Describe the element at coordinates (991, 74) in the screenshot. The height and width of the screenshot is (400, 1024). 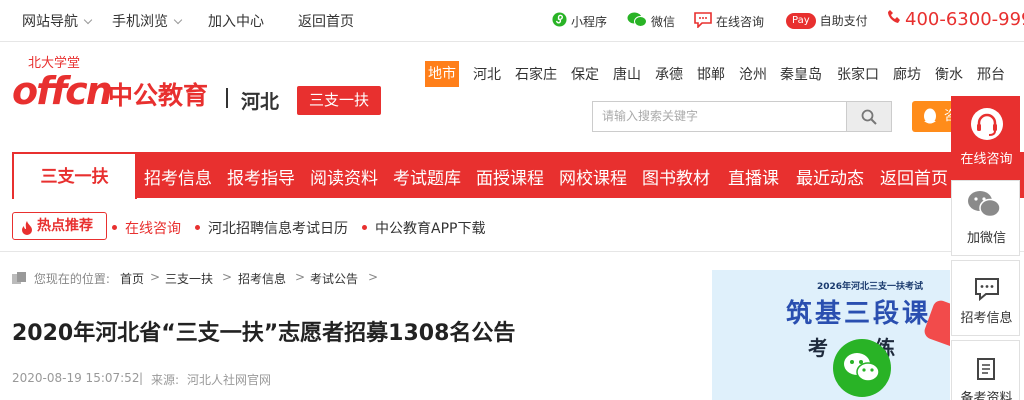
I see `city-link: 邢台` at that location.